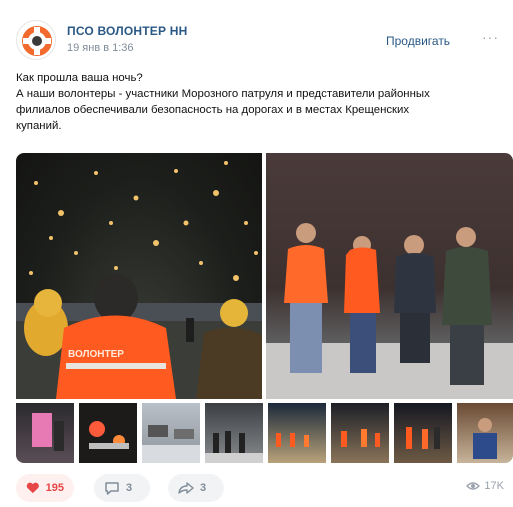  What do you see at coordinates (186, 488) in the screenshot?
I see `share-icon` at bounding box center [186, 488].